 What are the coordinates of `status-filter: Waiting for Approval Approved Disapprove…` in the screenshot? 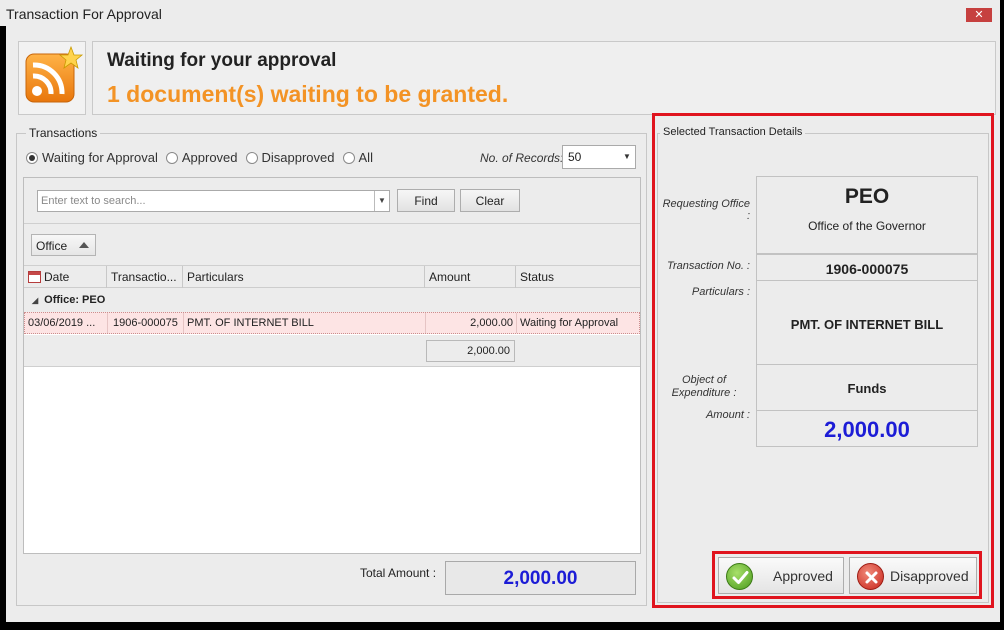 It's located at (203, 157).